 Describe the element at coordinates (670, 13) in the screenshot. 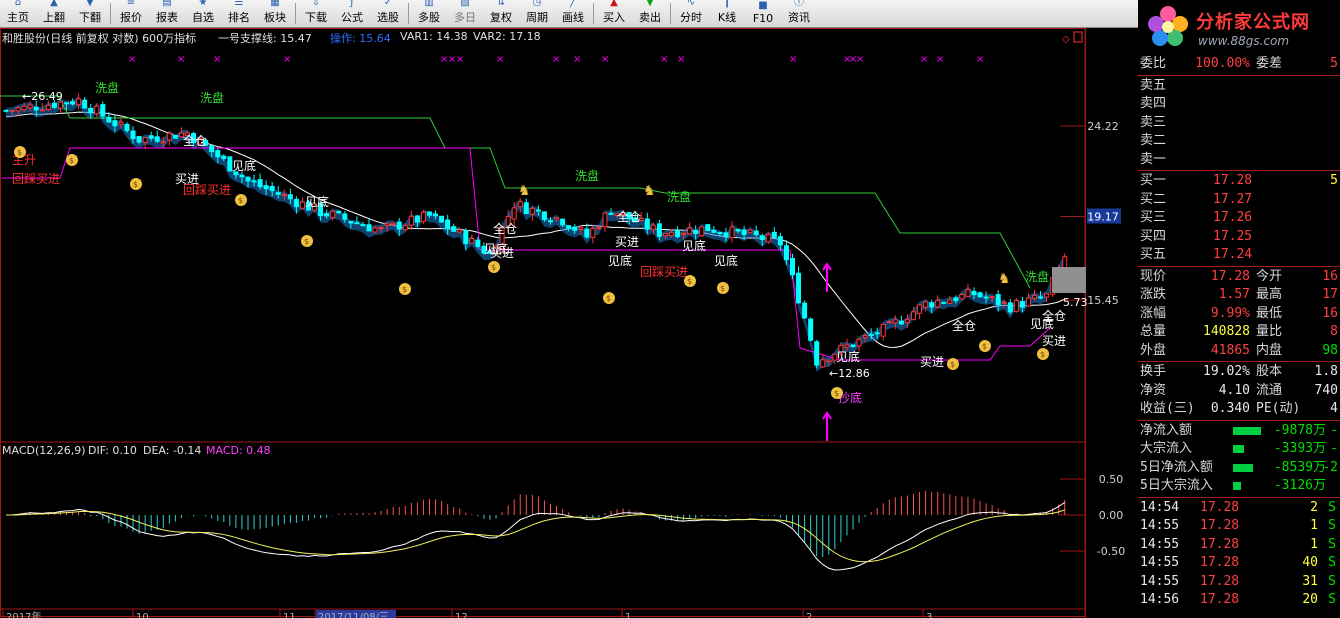

I see `toolbar-separator` at that location.